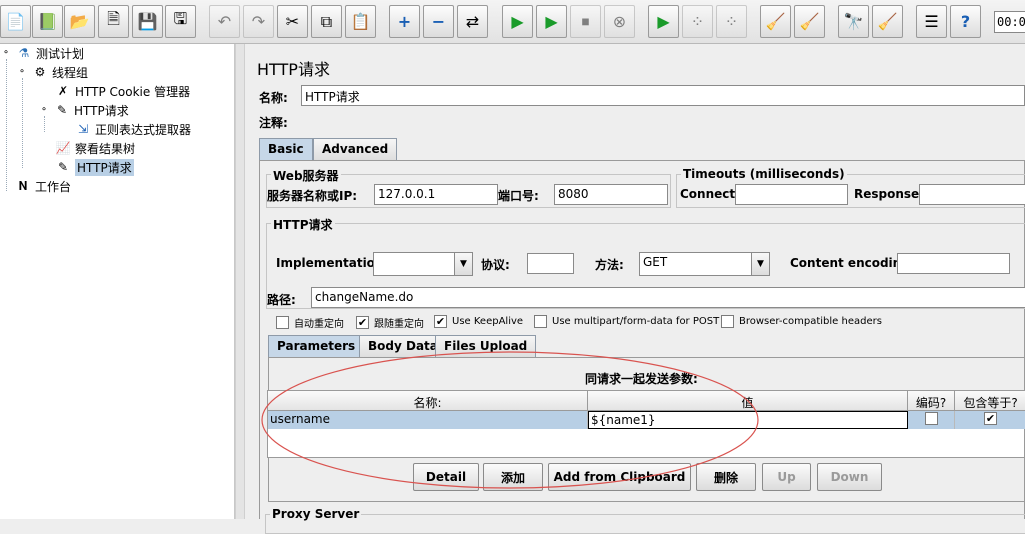  Describe the element at coordinates (697, 21) in the screenshot. I see `remote-stop-icon: ⁘` at that location.